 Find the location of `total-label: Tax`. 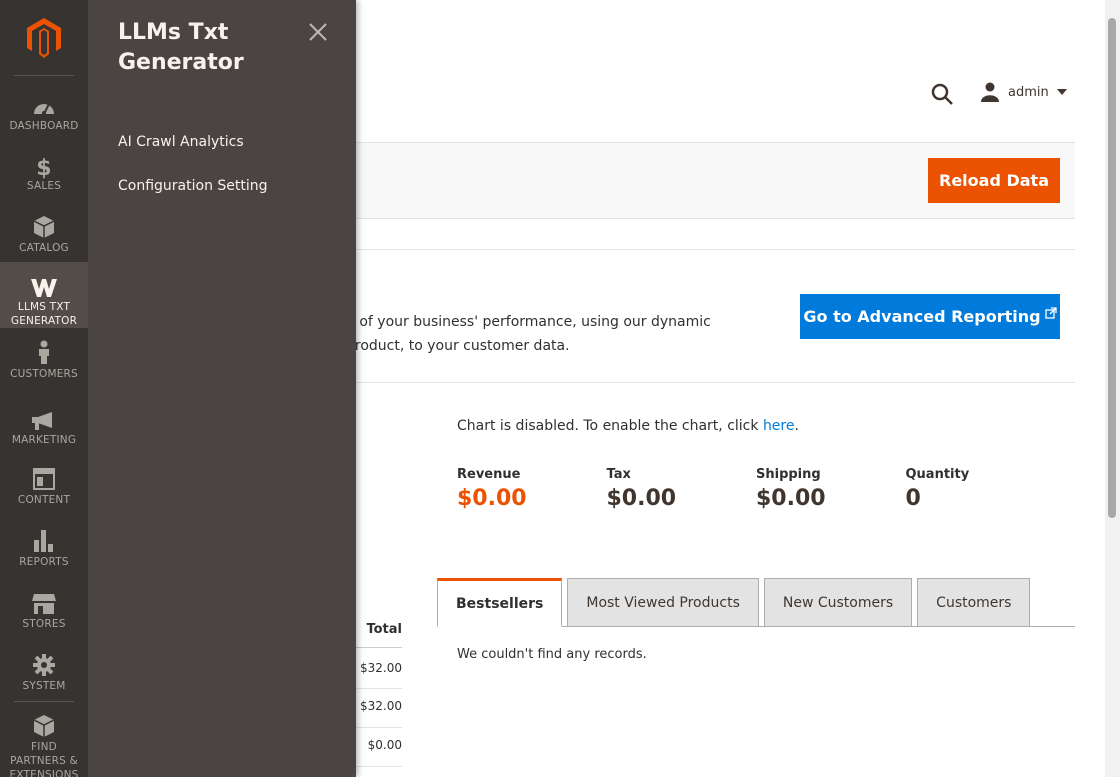

total-label: Tax is located at coordinates (618, 474).